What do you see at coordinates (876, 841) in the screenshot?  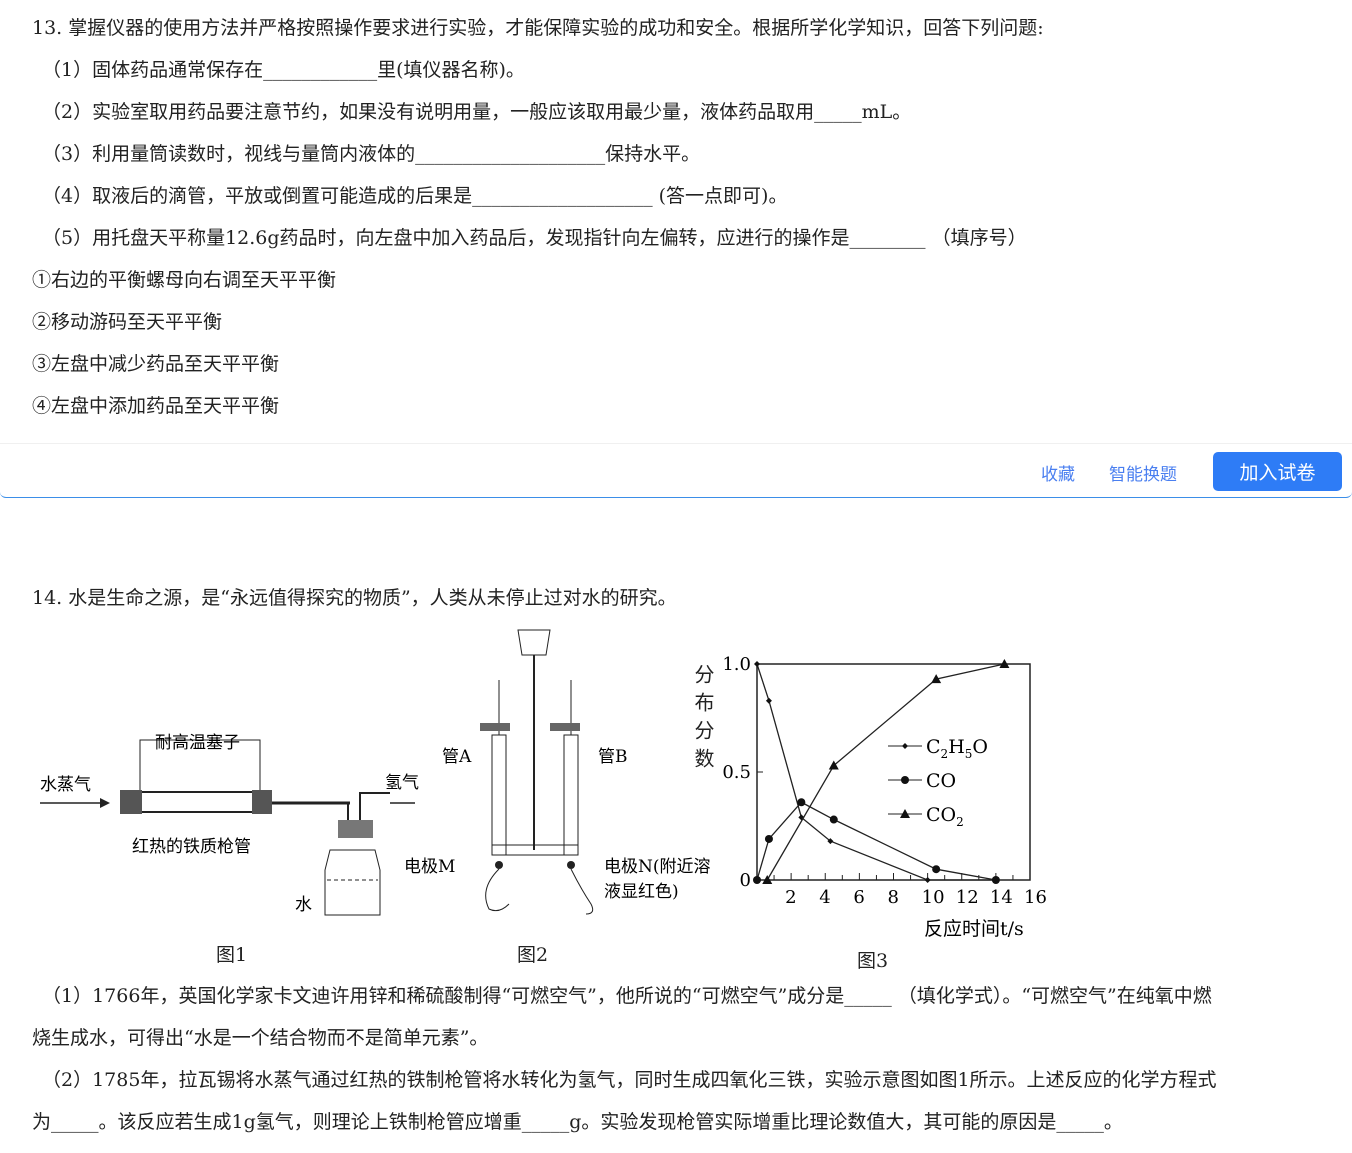 I see `series-line-co` at bounding box center [876, 841].